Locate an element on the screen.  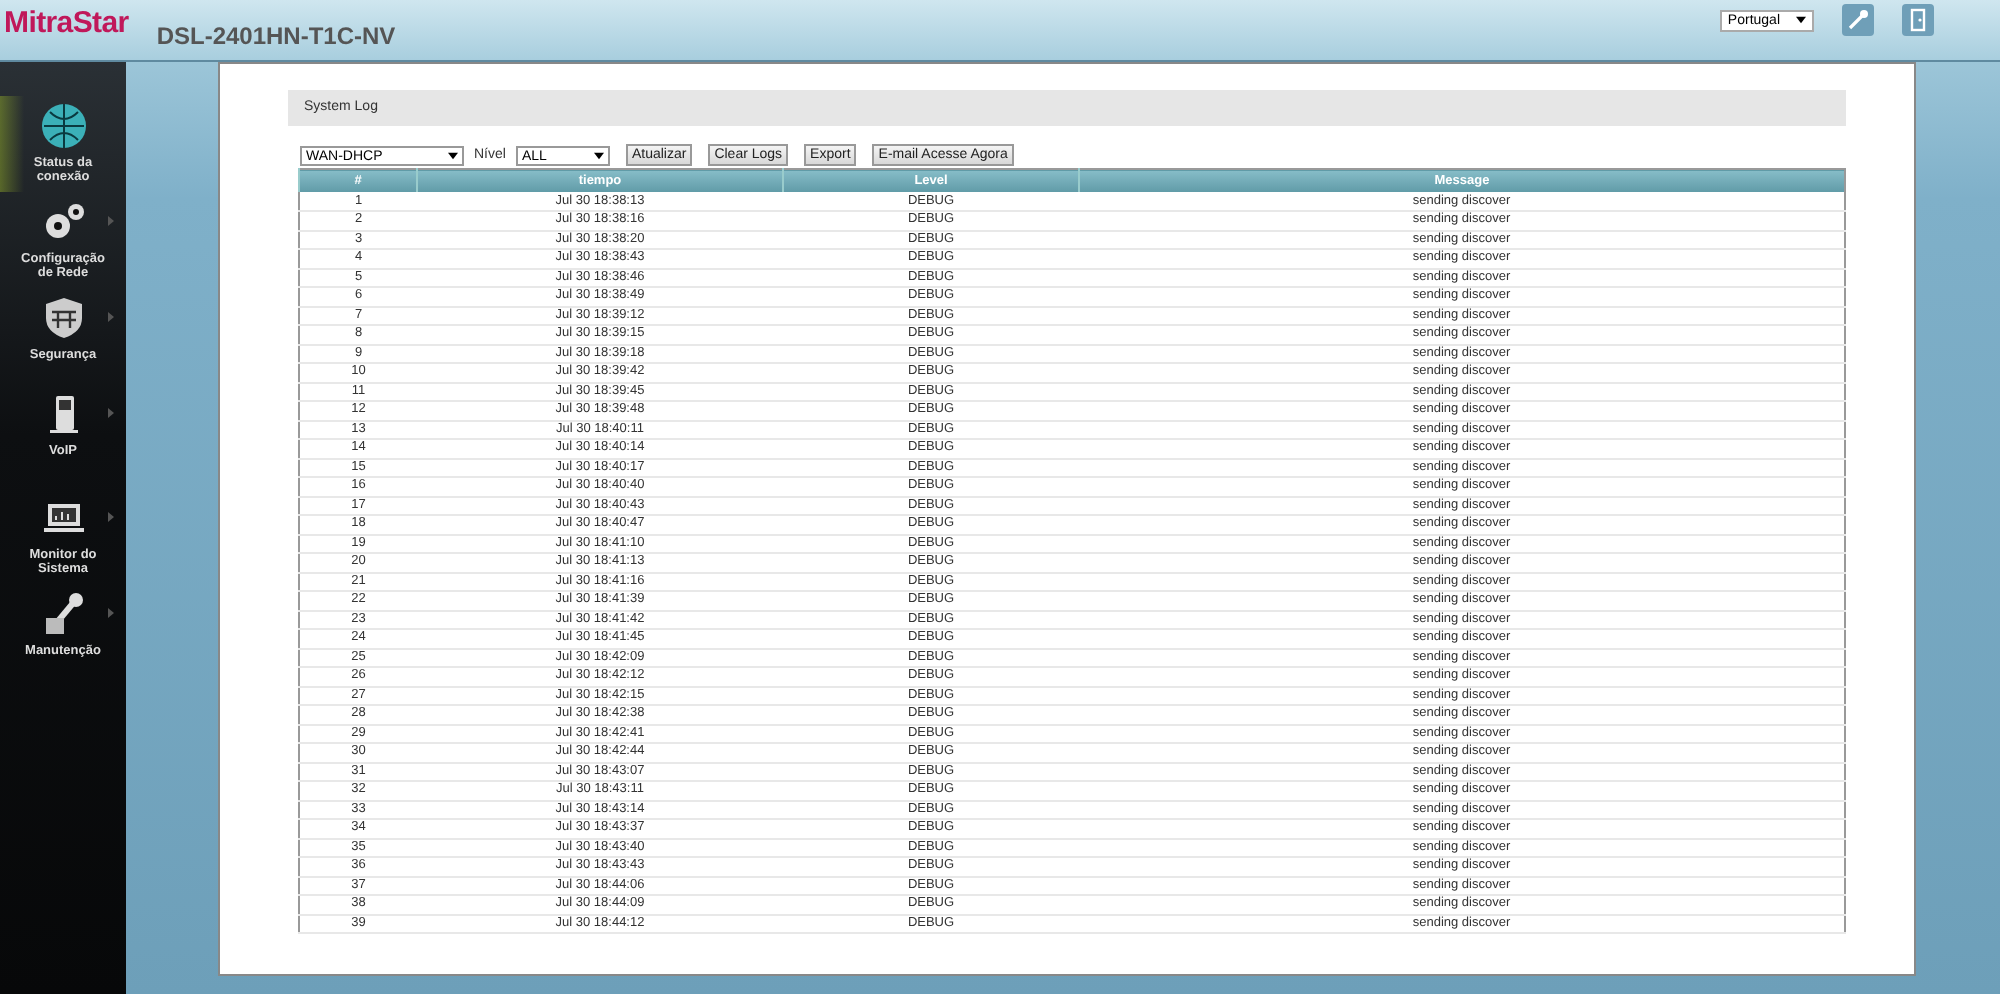
globe-icon is located at coordinates (63, 126).